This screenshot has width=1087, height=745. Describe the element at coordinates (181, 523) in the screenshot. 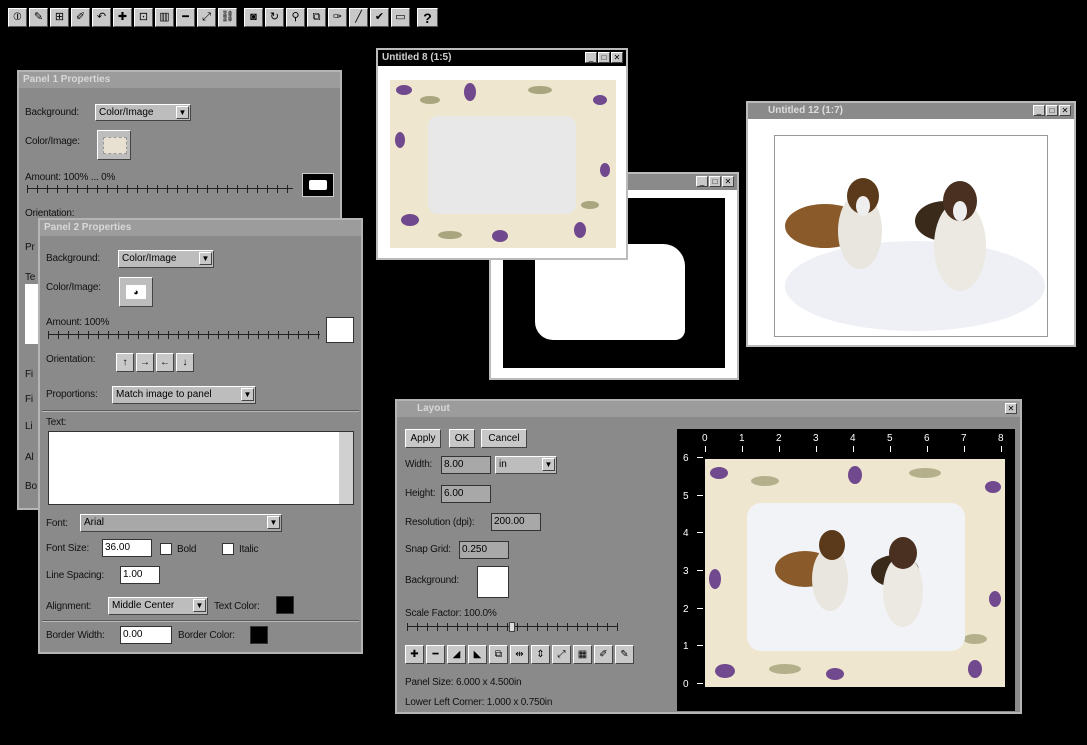

I see `panel2-font-select: Arial ▼` at that location.